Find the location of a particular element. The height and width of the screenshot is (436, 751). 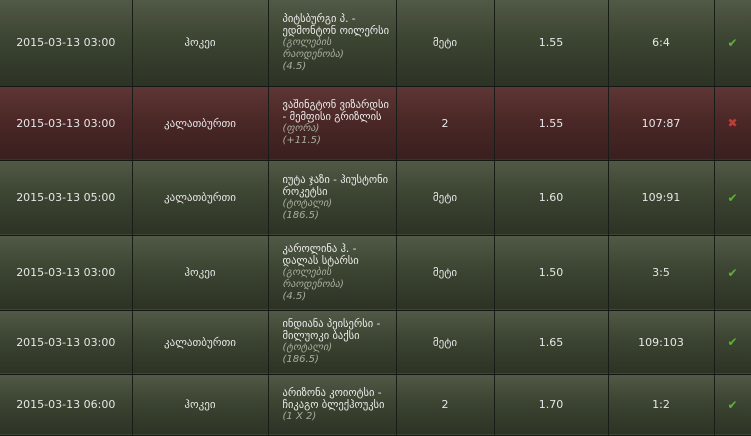

bet-score: 107:87 is located at coordinates (661, 123).